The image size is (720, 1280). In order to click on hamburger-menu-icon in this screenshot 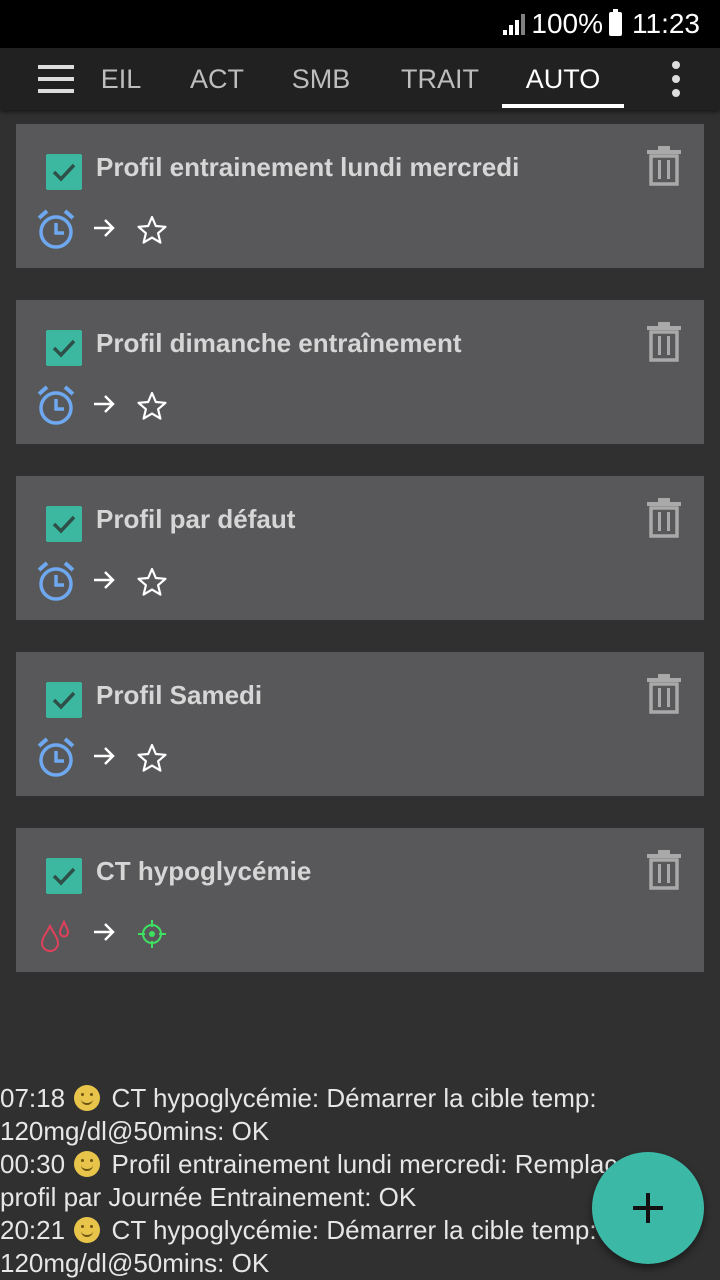, I will do `click(56, 79)`.